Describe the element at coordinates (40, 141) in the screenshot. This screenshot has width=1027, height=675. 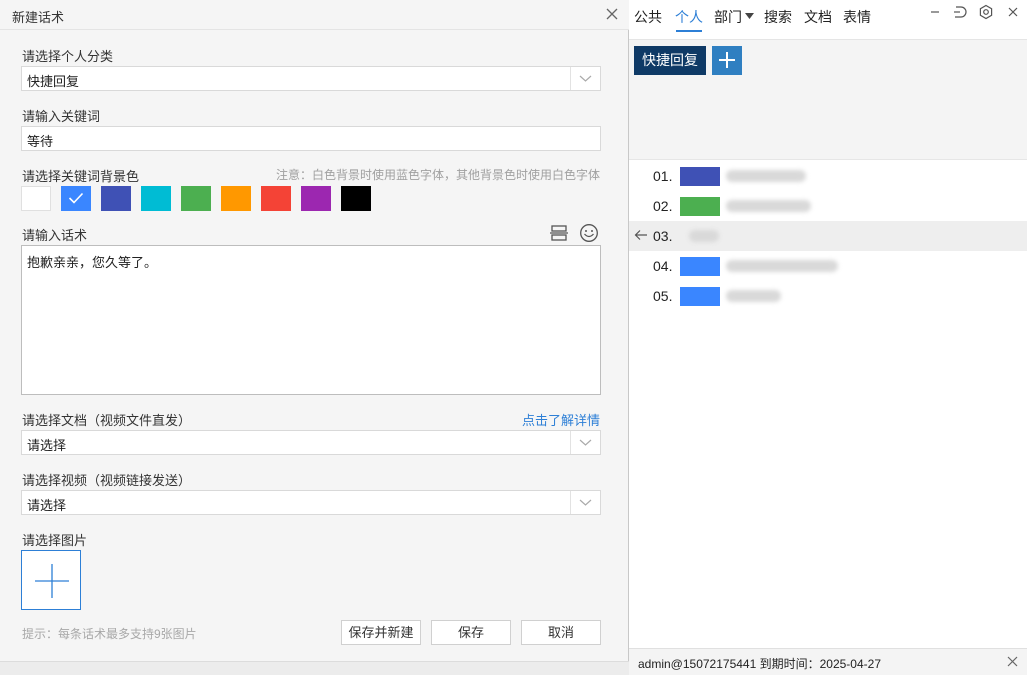
I see `keyword-value: 等待` at that location.